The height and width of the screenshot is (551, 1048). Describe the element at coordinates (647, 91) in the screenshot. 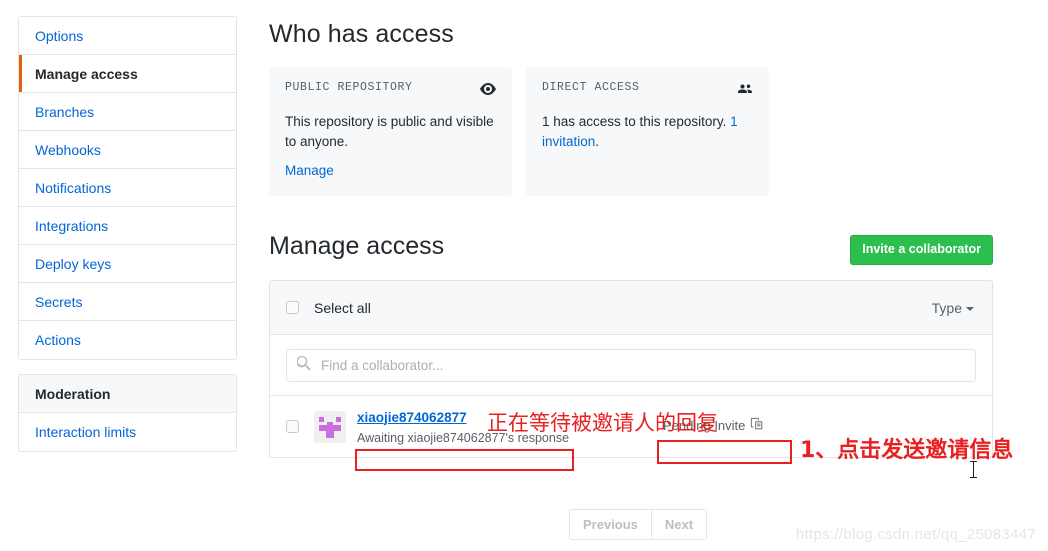

I see `card-header: DIRECT ACCESS` at that location.